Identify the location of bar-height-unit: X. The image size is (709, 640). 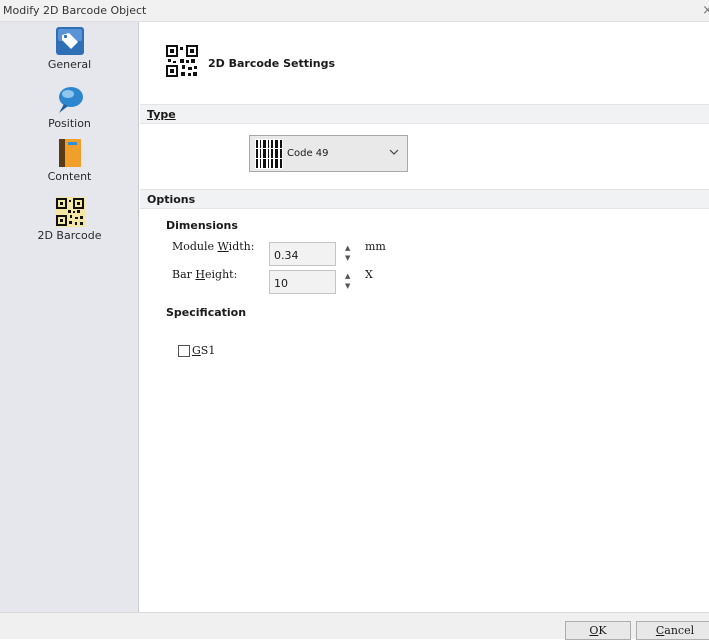
(369, 274).